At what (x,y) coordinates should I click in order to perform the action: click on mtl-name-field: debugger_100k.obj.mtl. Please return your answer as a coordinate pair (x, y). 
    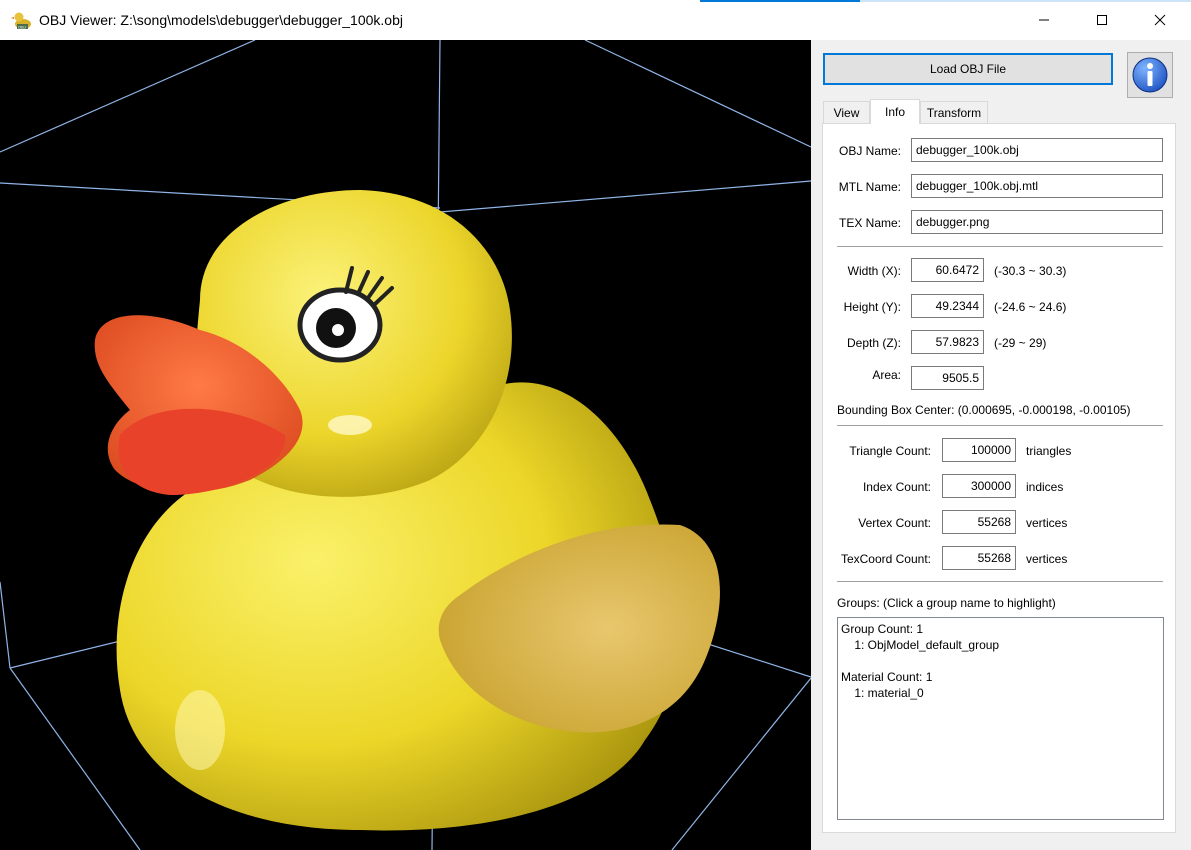
    Looking at the image, I should click on (1037, 186).